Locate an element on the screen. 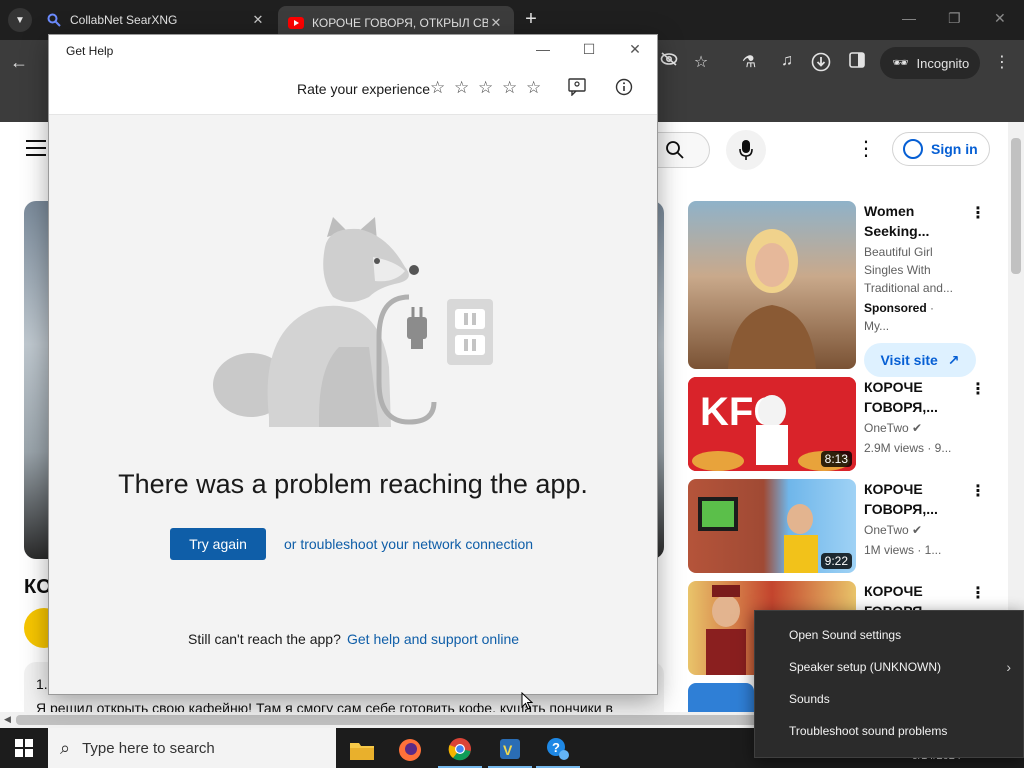  incognito-badge: 🕶 Incognito is located at coordinates (930, 63).